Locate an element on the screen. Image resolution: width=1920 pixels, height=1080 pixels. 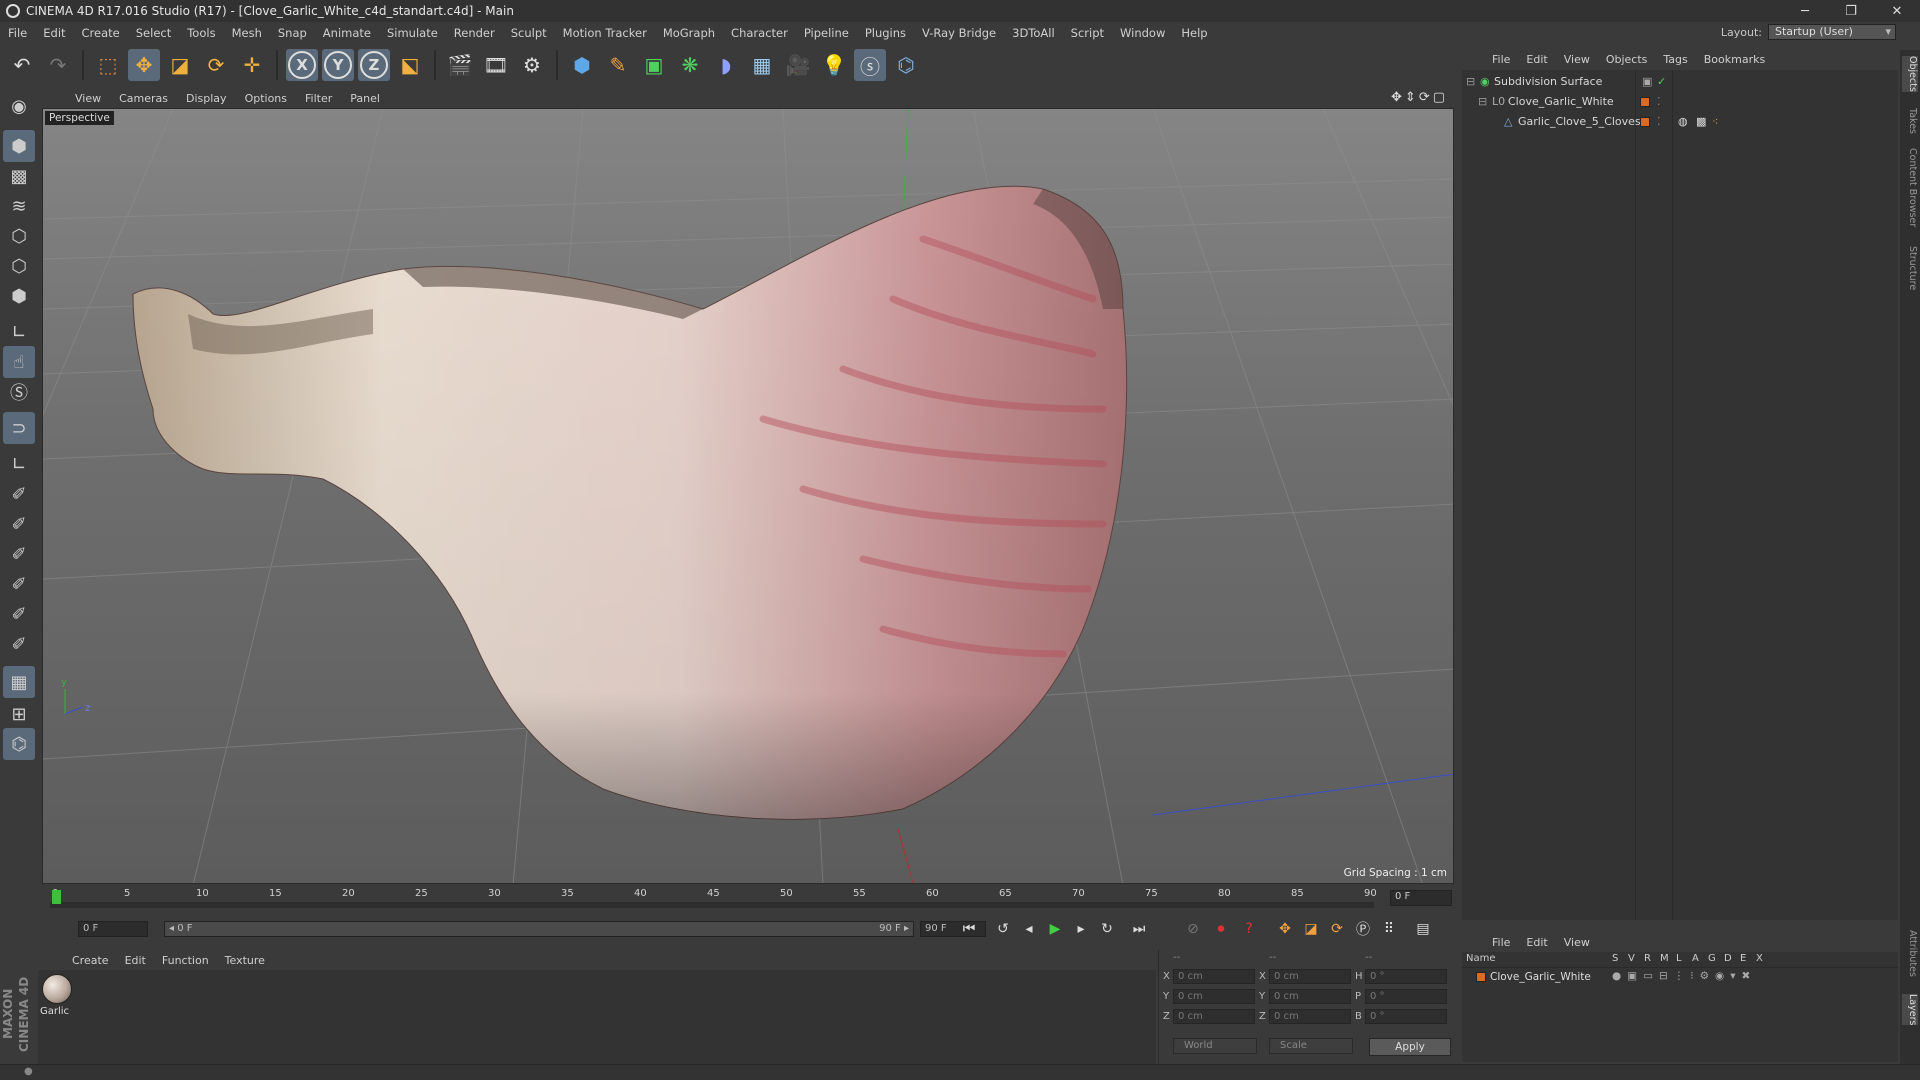
cube-primitive-icon: ⬢ is located at coordinates (582, 65).